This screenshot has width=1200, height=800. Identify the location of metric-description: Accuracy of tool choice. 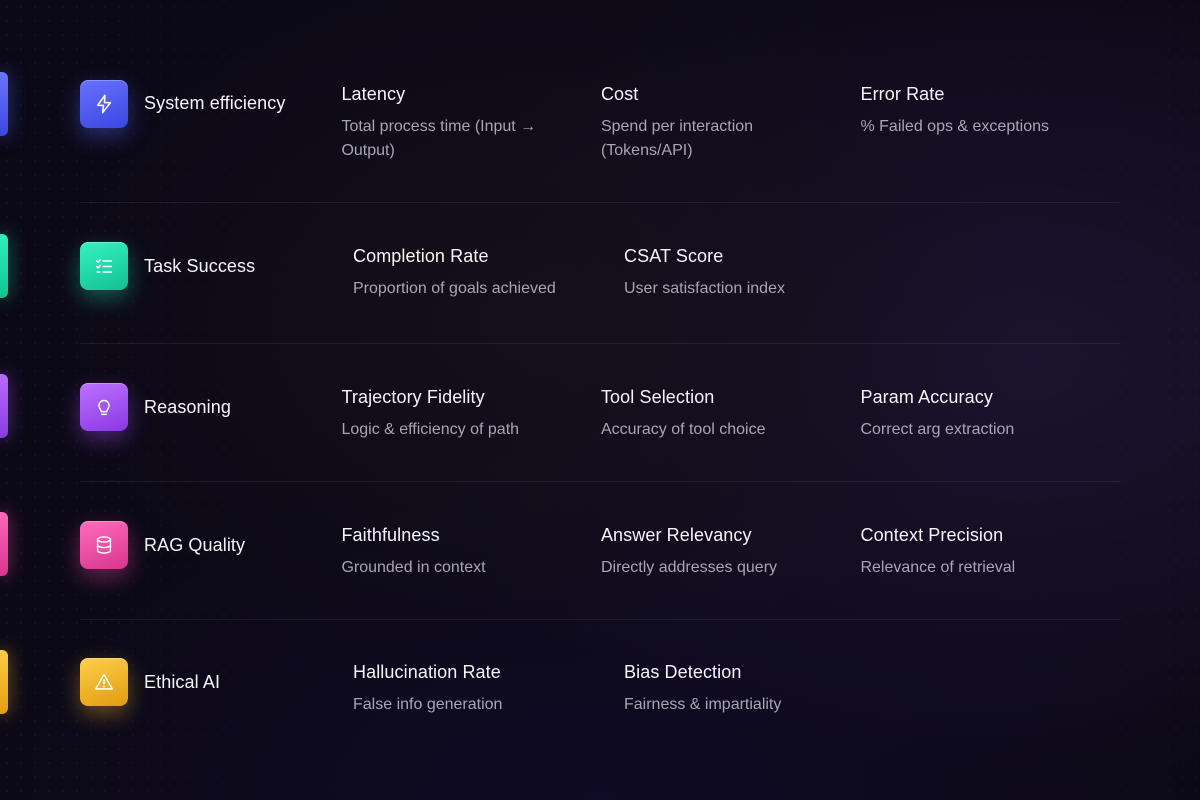
(683, 429).